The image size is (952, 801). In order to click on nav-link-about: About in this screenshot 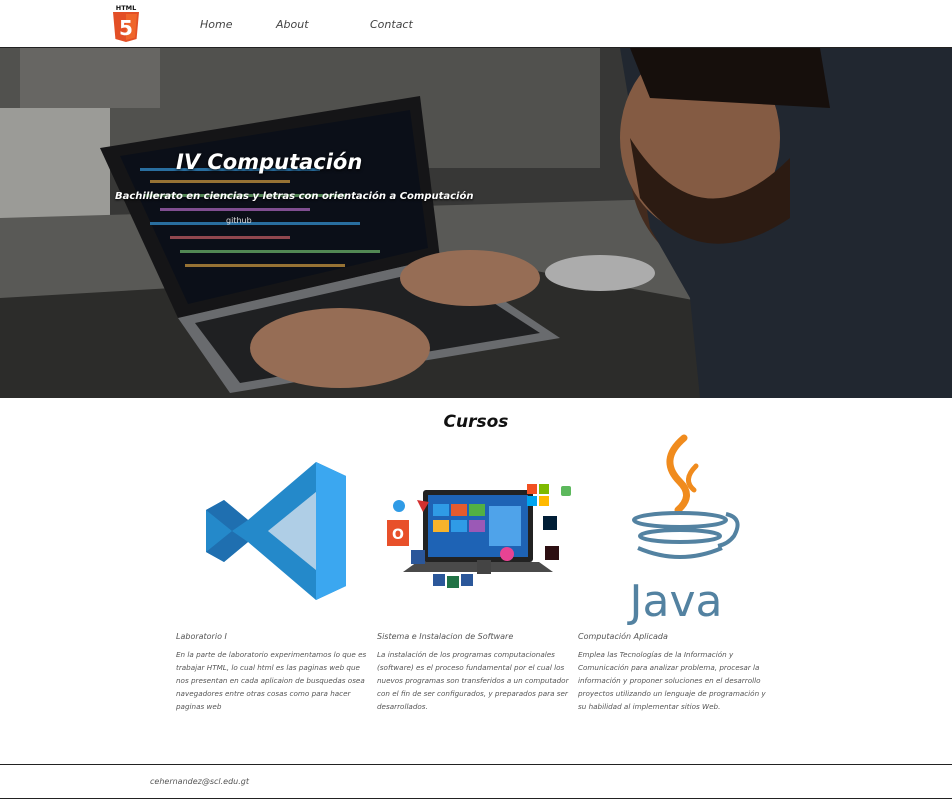, I will do `click(292, 24)`.